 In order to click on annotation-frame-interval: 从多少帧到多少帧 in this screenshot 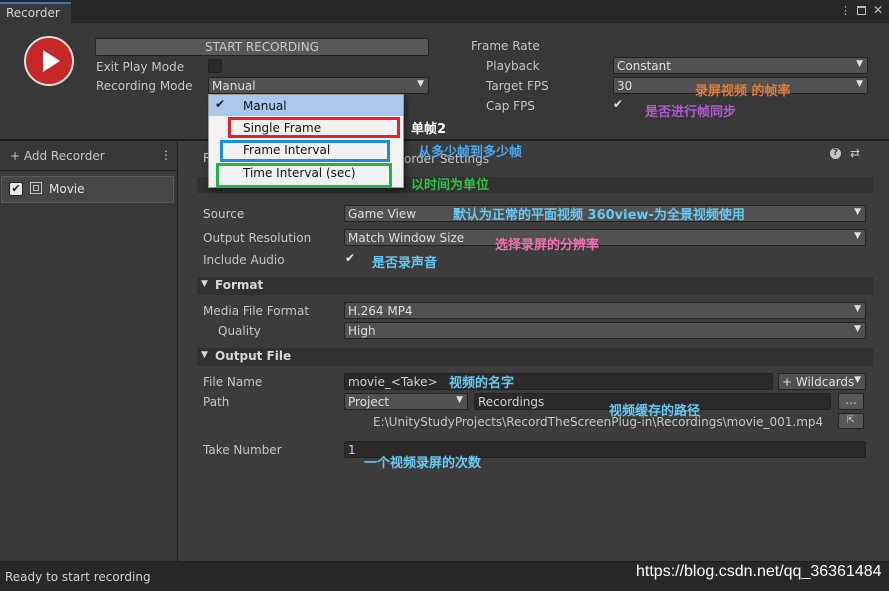, I will do `click(470, 152)`.